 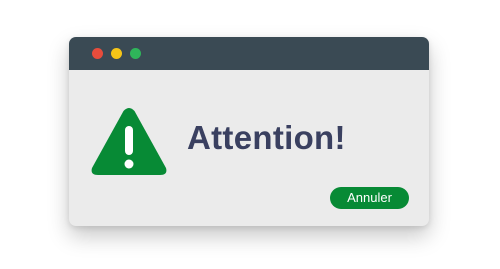 I want to click on warning-exclamation-dot, so click(x=129, y=164).